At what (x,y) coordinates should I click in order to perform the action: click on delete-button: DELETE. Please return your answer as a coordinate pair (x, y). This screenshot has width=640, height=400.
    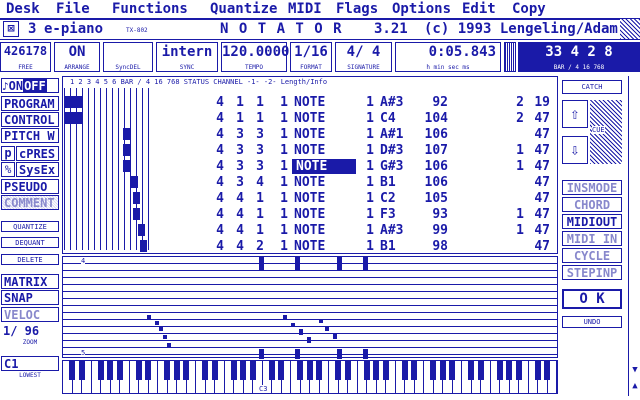
    Looking at the image, I should click on (30, 259).